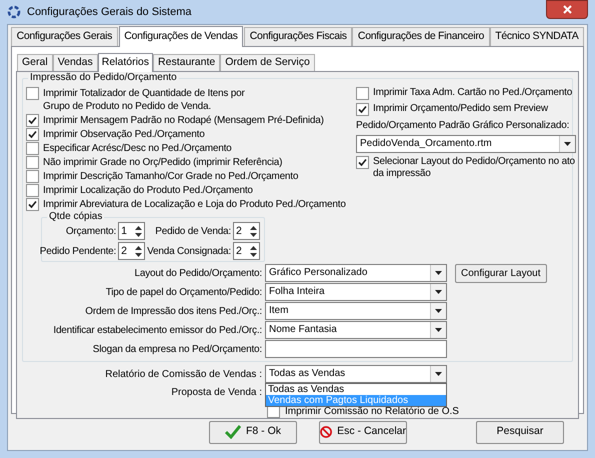 The height and width of the screenshot is (458, 595). I want to click on dropdown: Todas as Vendas, so click(356, 374).